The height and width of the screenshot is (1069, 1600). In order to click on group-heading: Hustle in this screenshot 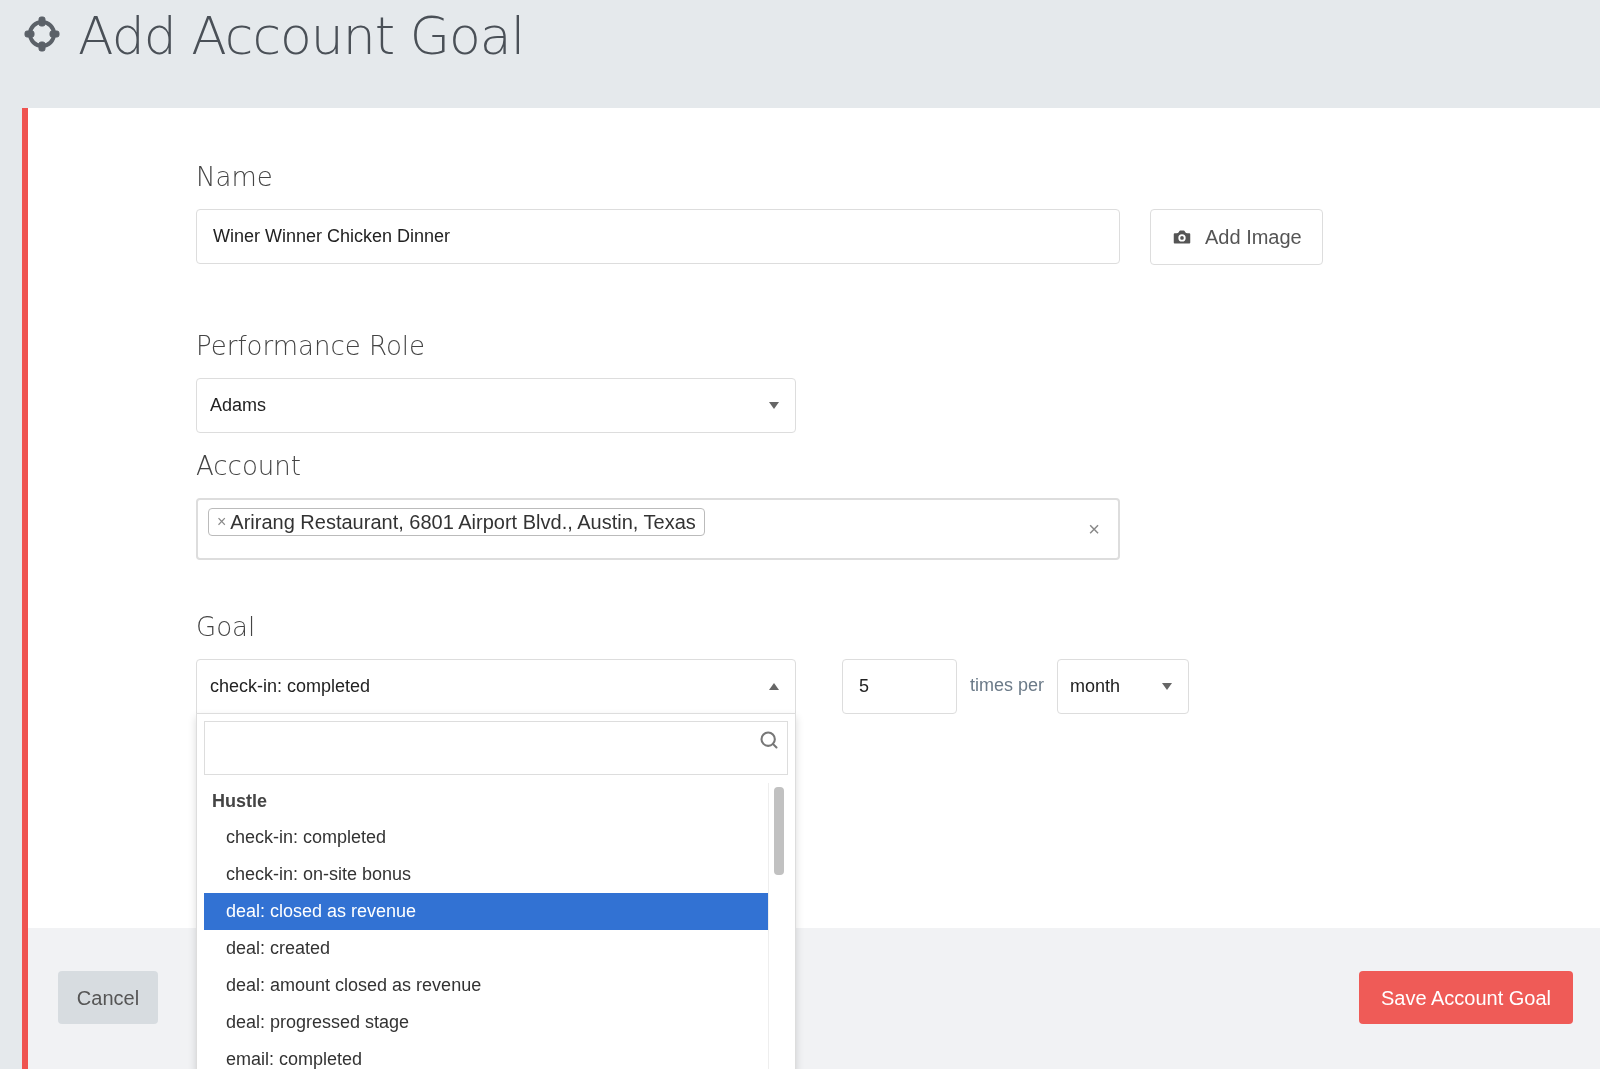, I will do `click(239, 801)`.